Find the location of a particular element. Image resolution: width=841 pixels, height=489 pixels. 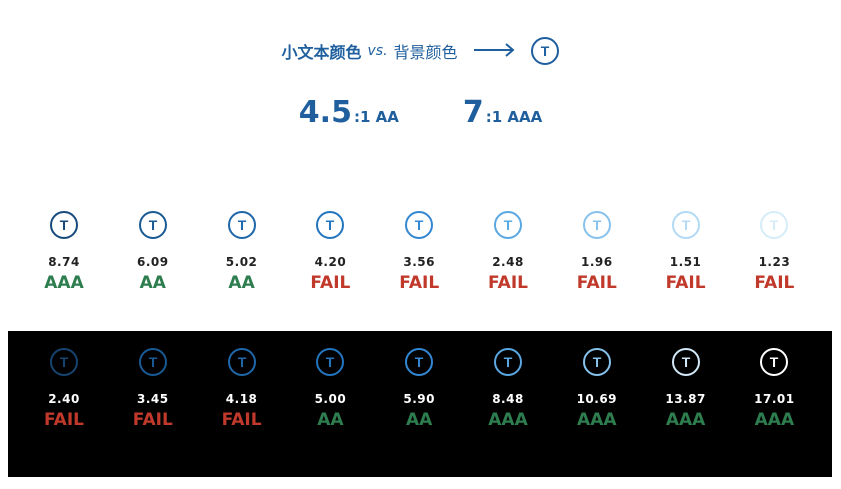

dark-sample: T 8.48 AAA is located at coordinates (508, 404).